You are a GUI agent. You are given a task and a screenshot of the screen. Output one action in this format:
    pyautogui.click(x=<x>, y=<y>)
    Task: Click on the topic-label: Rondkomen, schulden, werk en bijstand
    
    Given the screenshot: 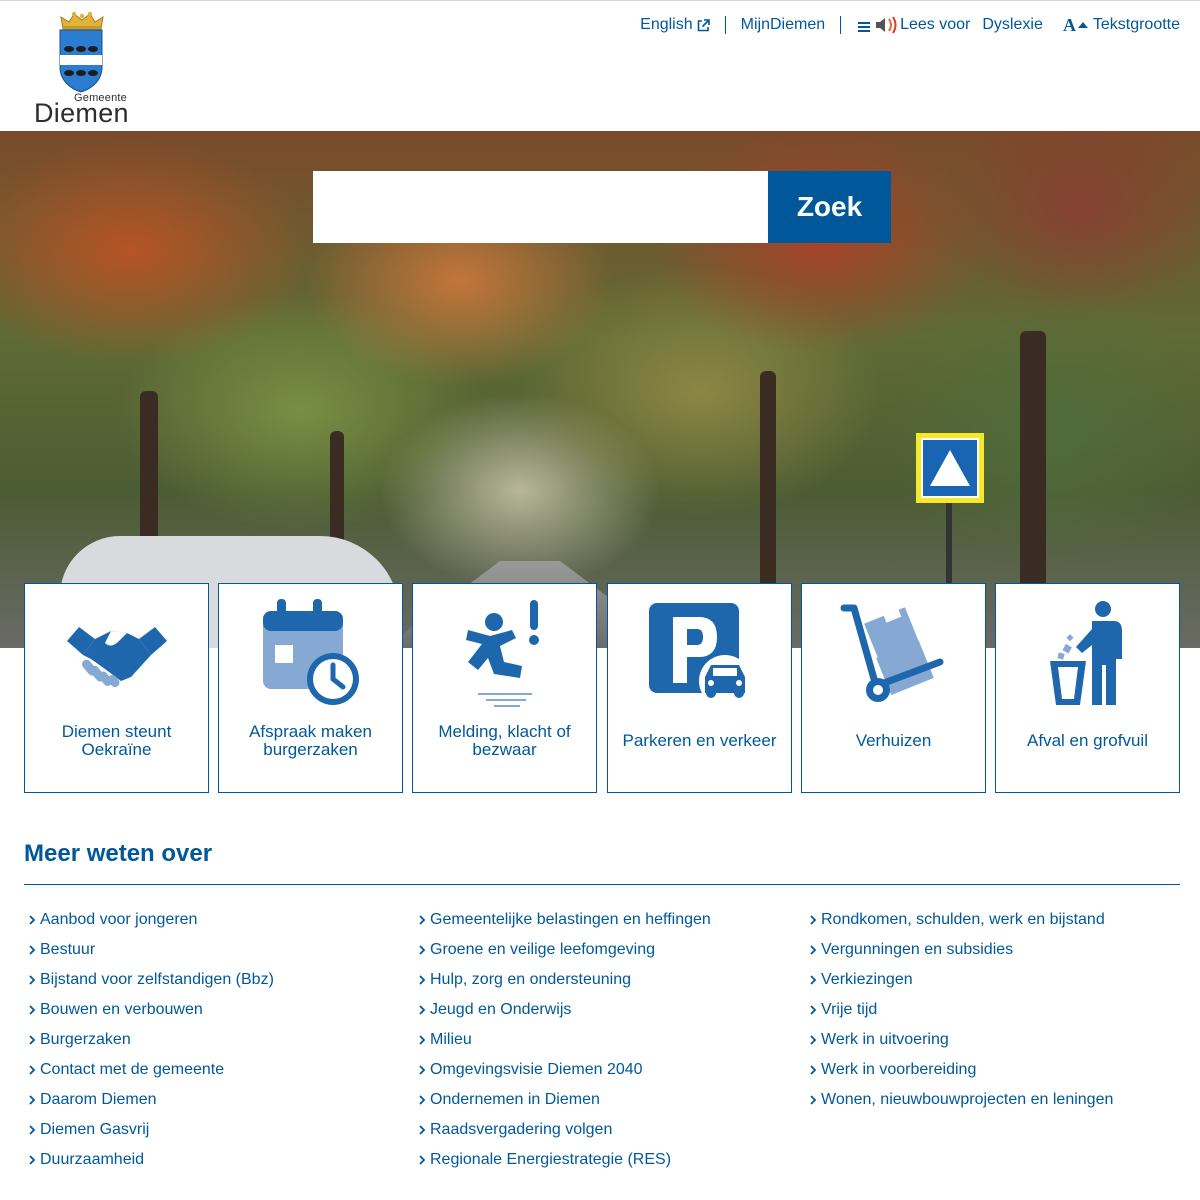 What is the action you would take?
    pyautogui.click(x=963, y=919)
    